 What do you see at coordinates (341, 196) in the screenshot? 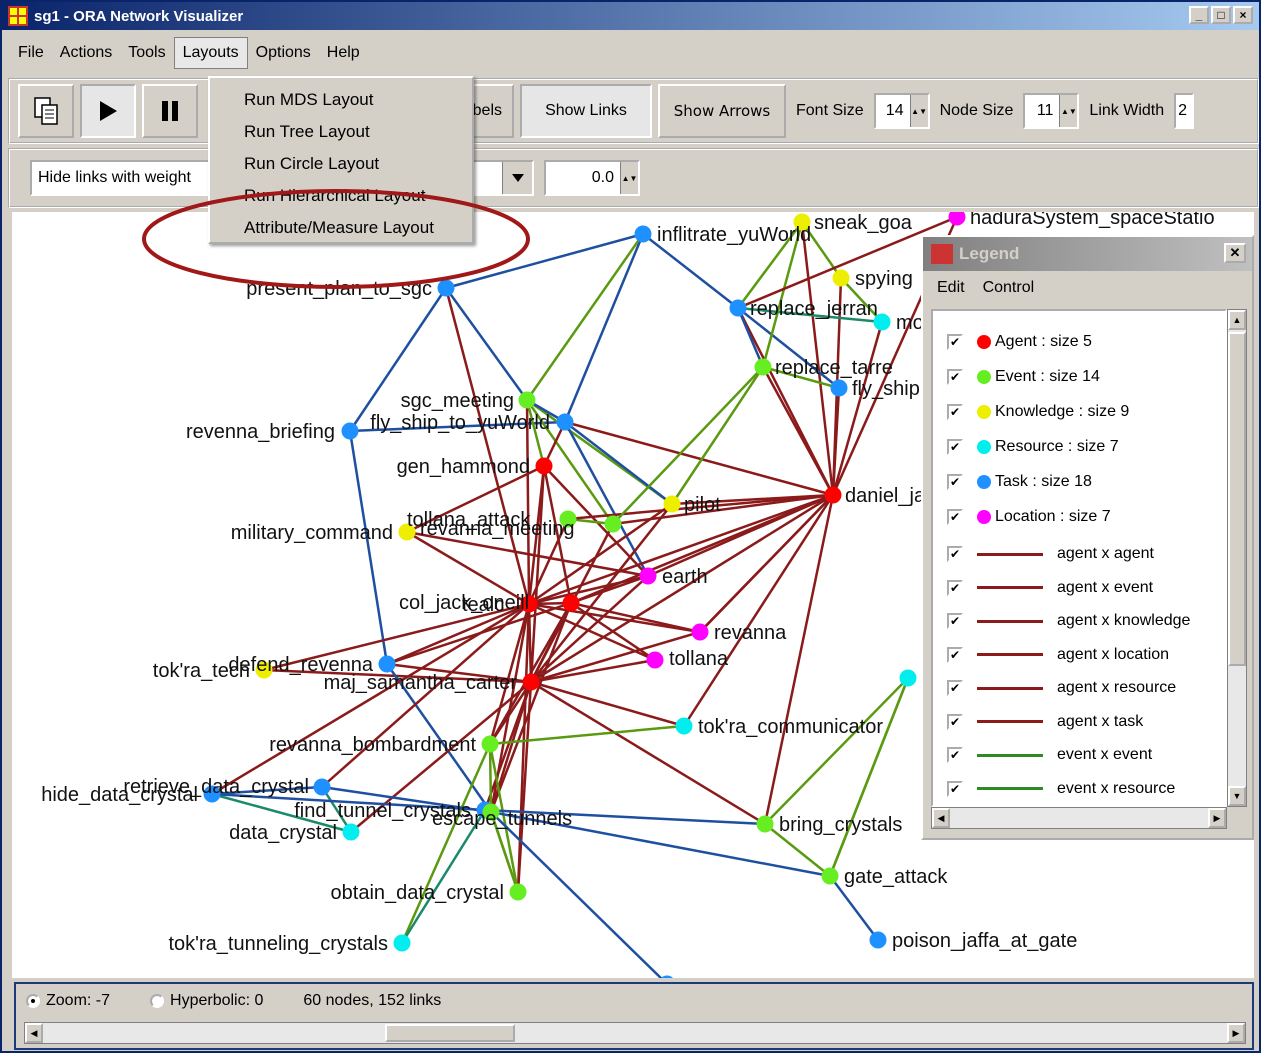
I see `run-hierarchical-layout-item: Run Hierarchical Layout` at bounding box center [341, 196].